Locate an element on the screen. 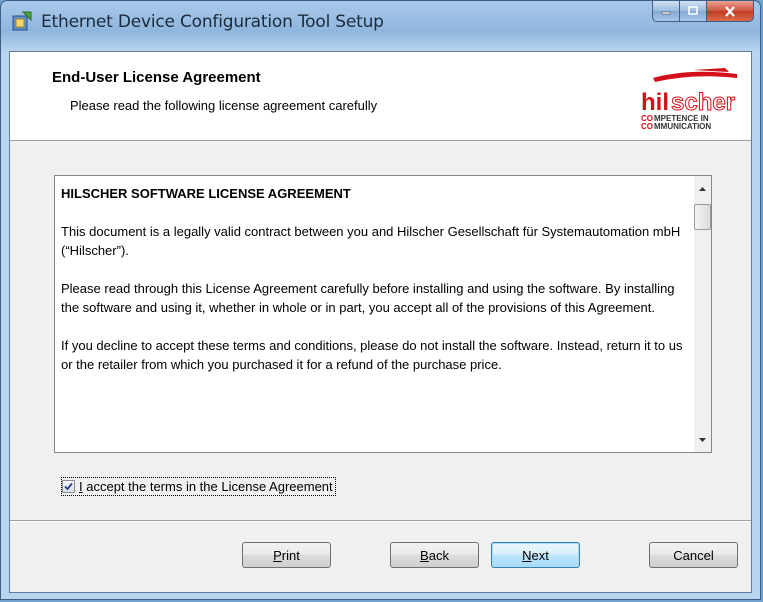  print-accelerator: P is located at coordinates (277, 555).